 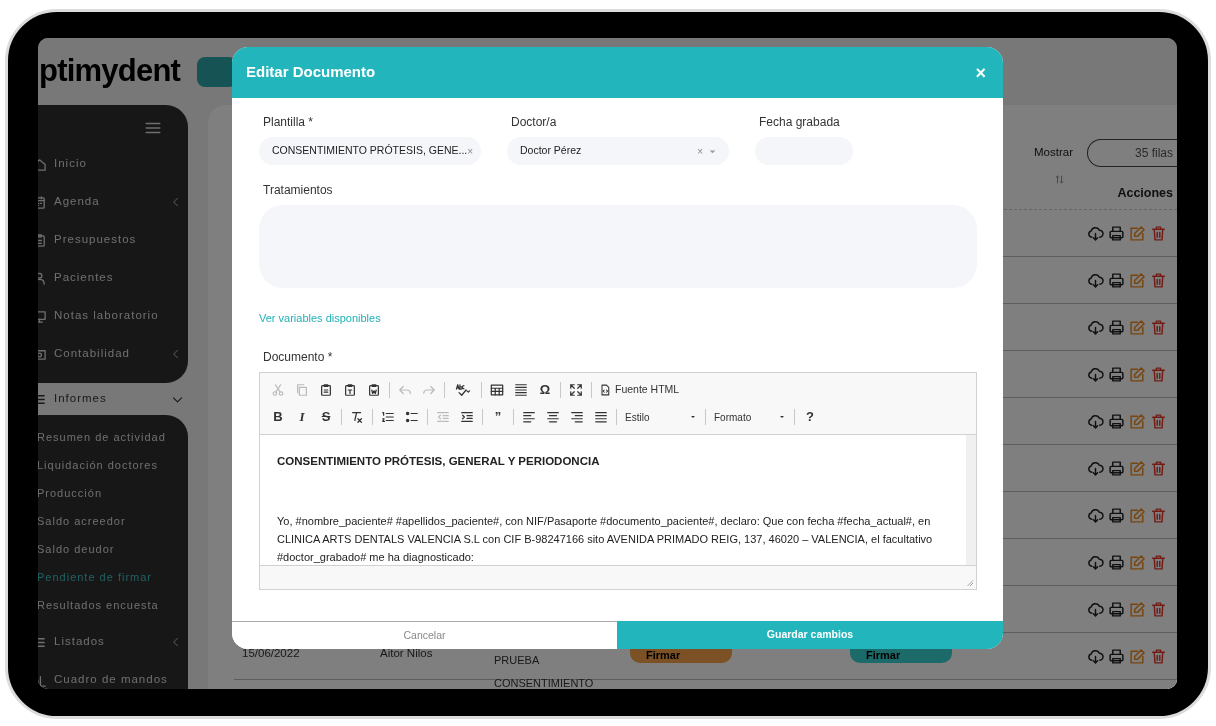 What do you see at coordinates (76, 549) in the screenshot?
I see `submenu-item: Saldo deudor` at bounding box center [76, 549].